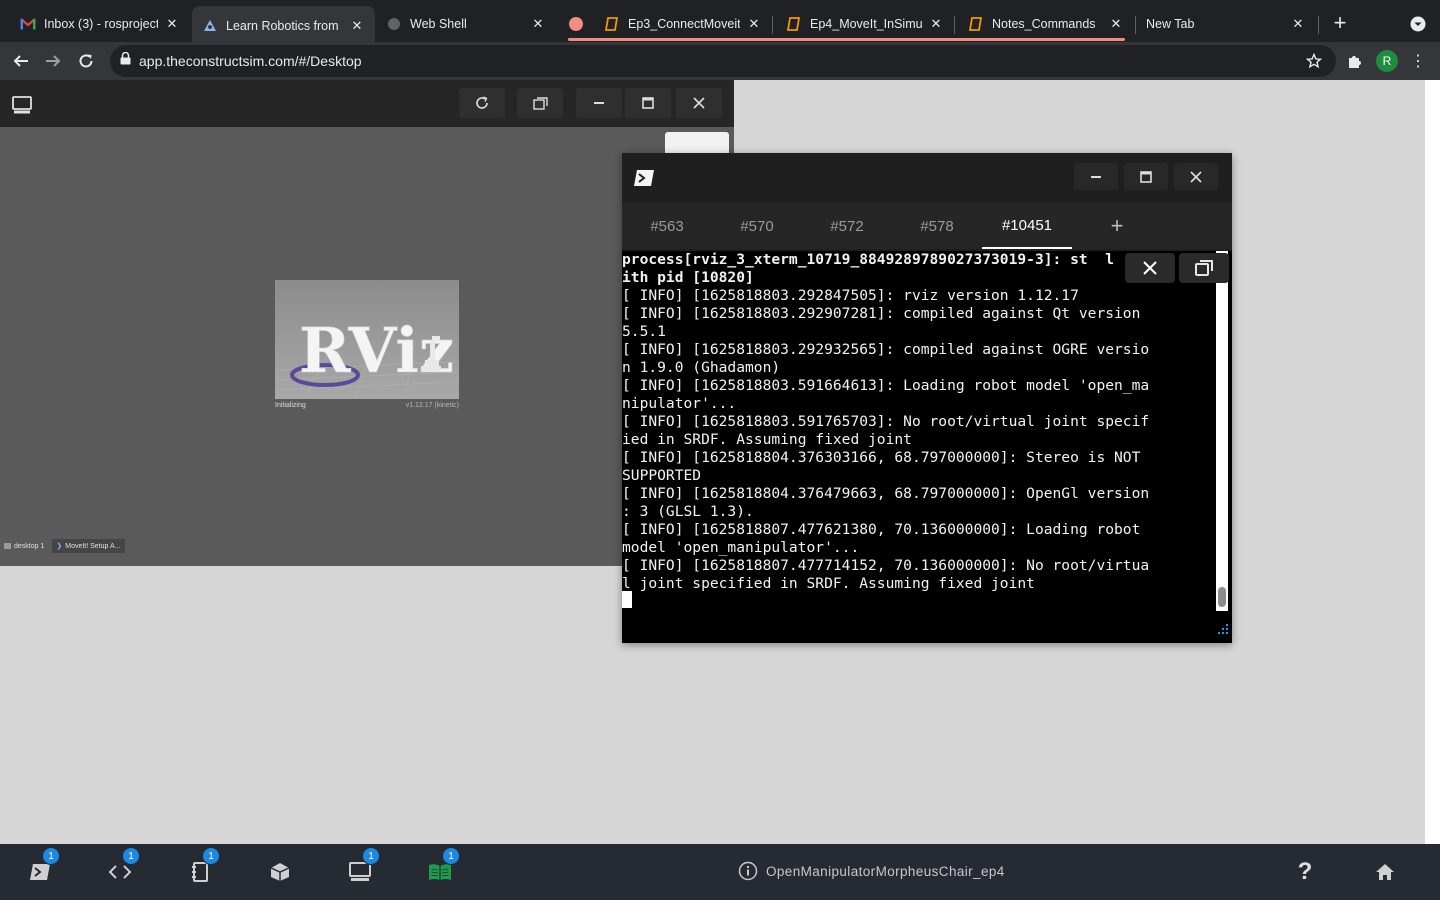  I want to click on gmail-icon, so click(28, 24).